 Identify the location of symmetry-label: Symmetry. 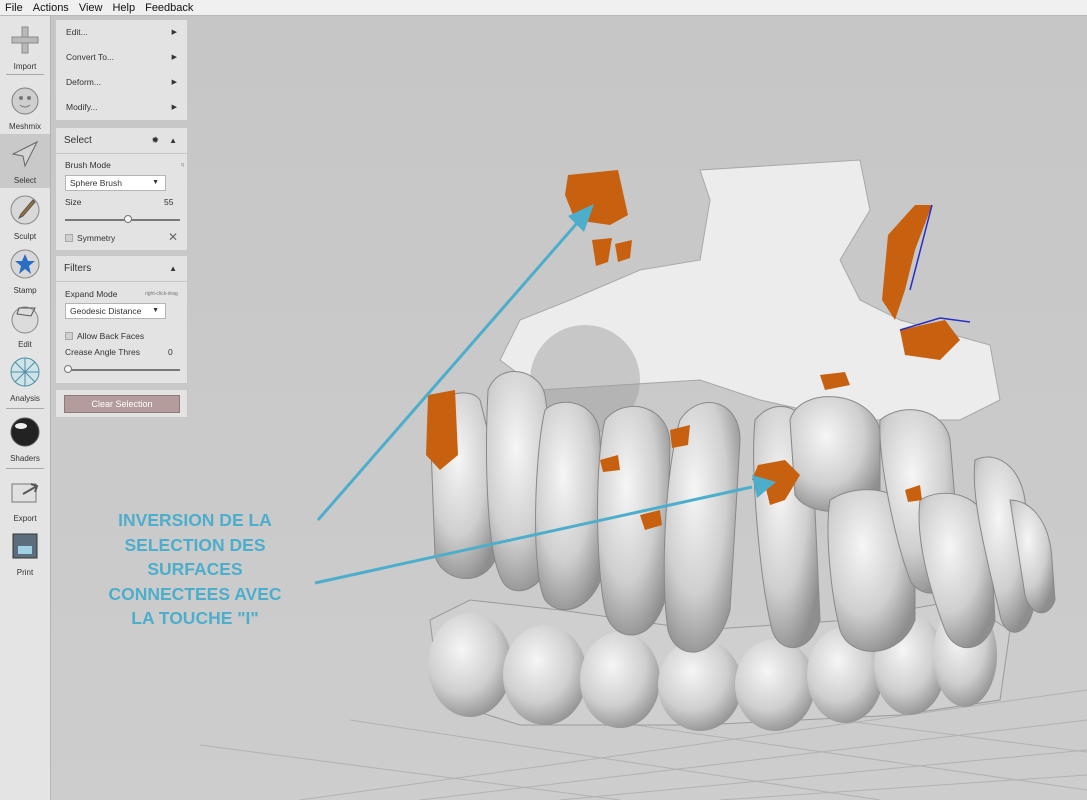
(96, 238).